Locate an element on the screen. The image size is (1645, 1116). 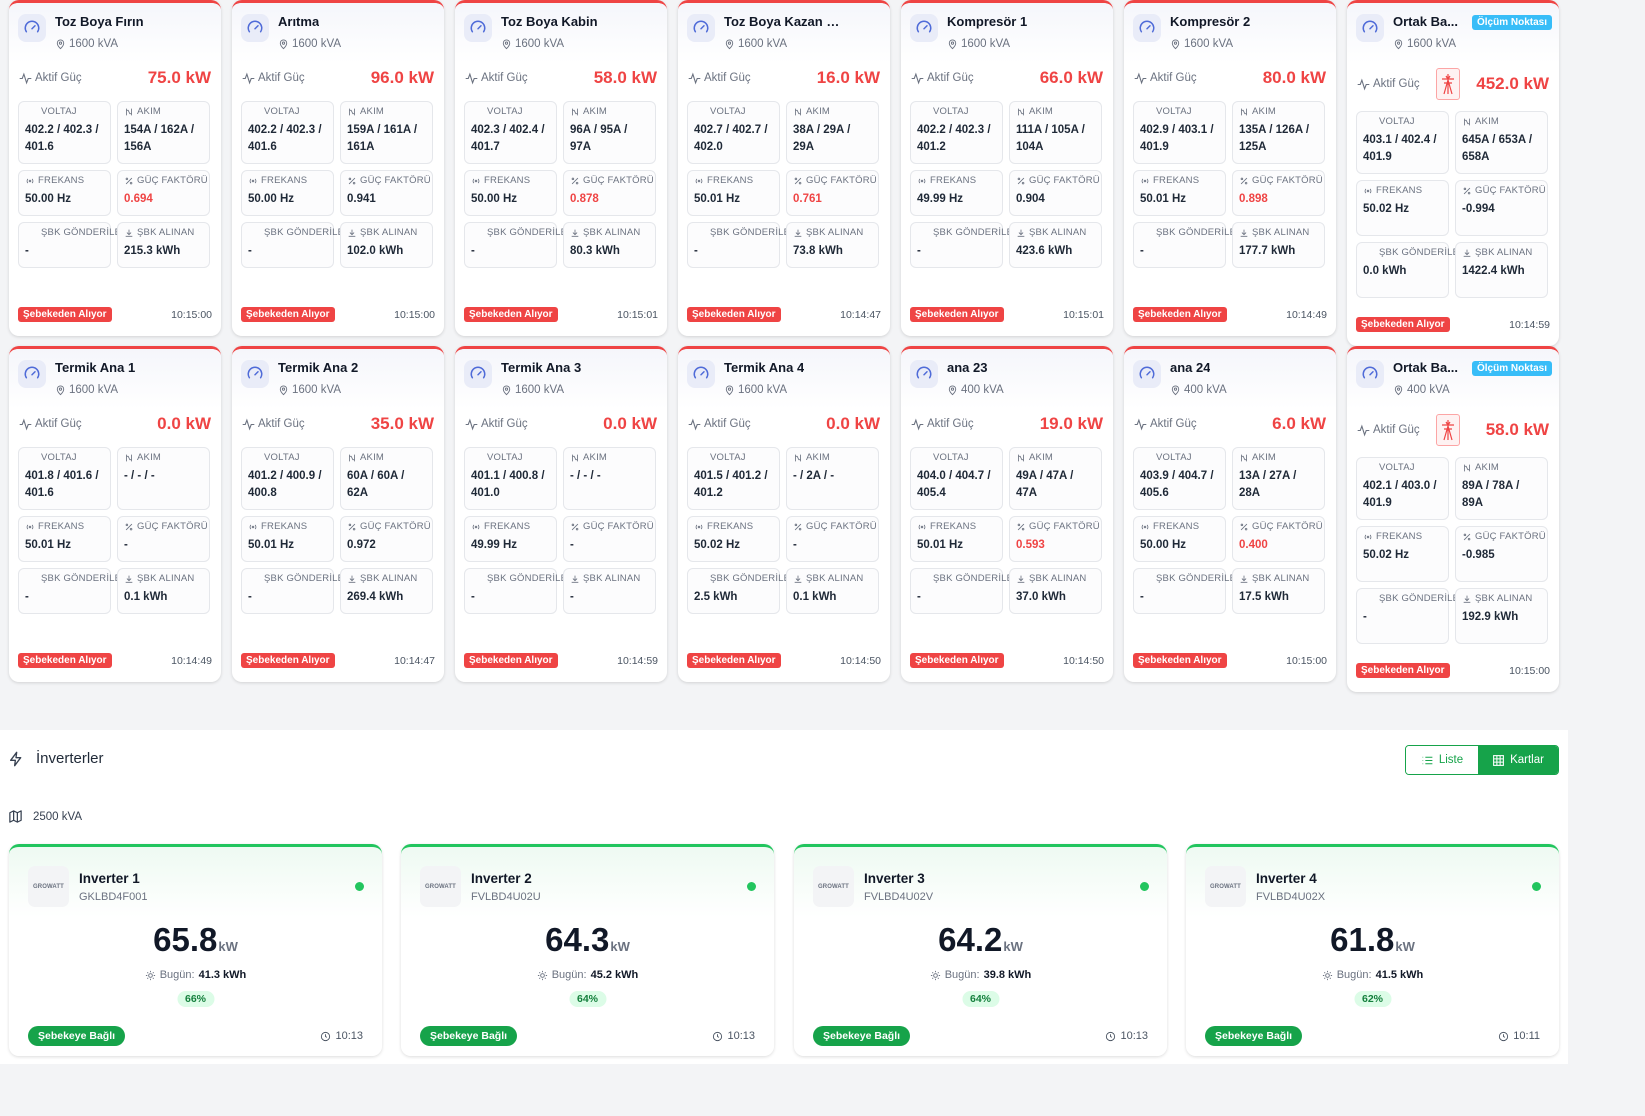
grid-sent-box: ŞBK GÖNDERİLEN - is located at coordinates (73, 591).